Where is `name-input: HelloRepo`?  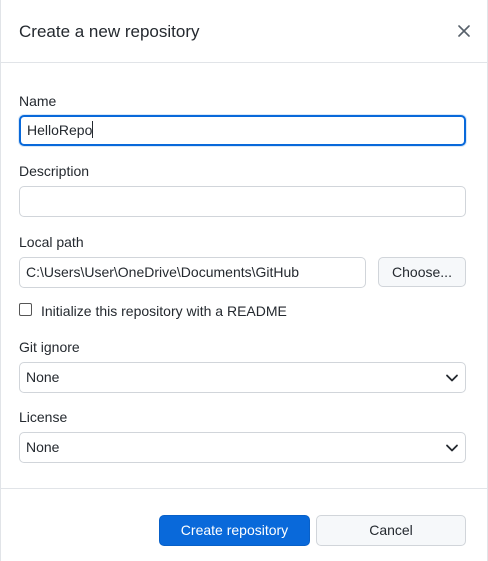
name-input: HelloRepo is located at coordinates (242, 130).